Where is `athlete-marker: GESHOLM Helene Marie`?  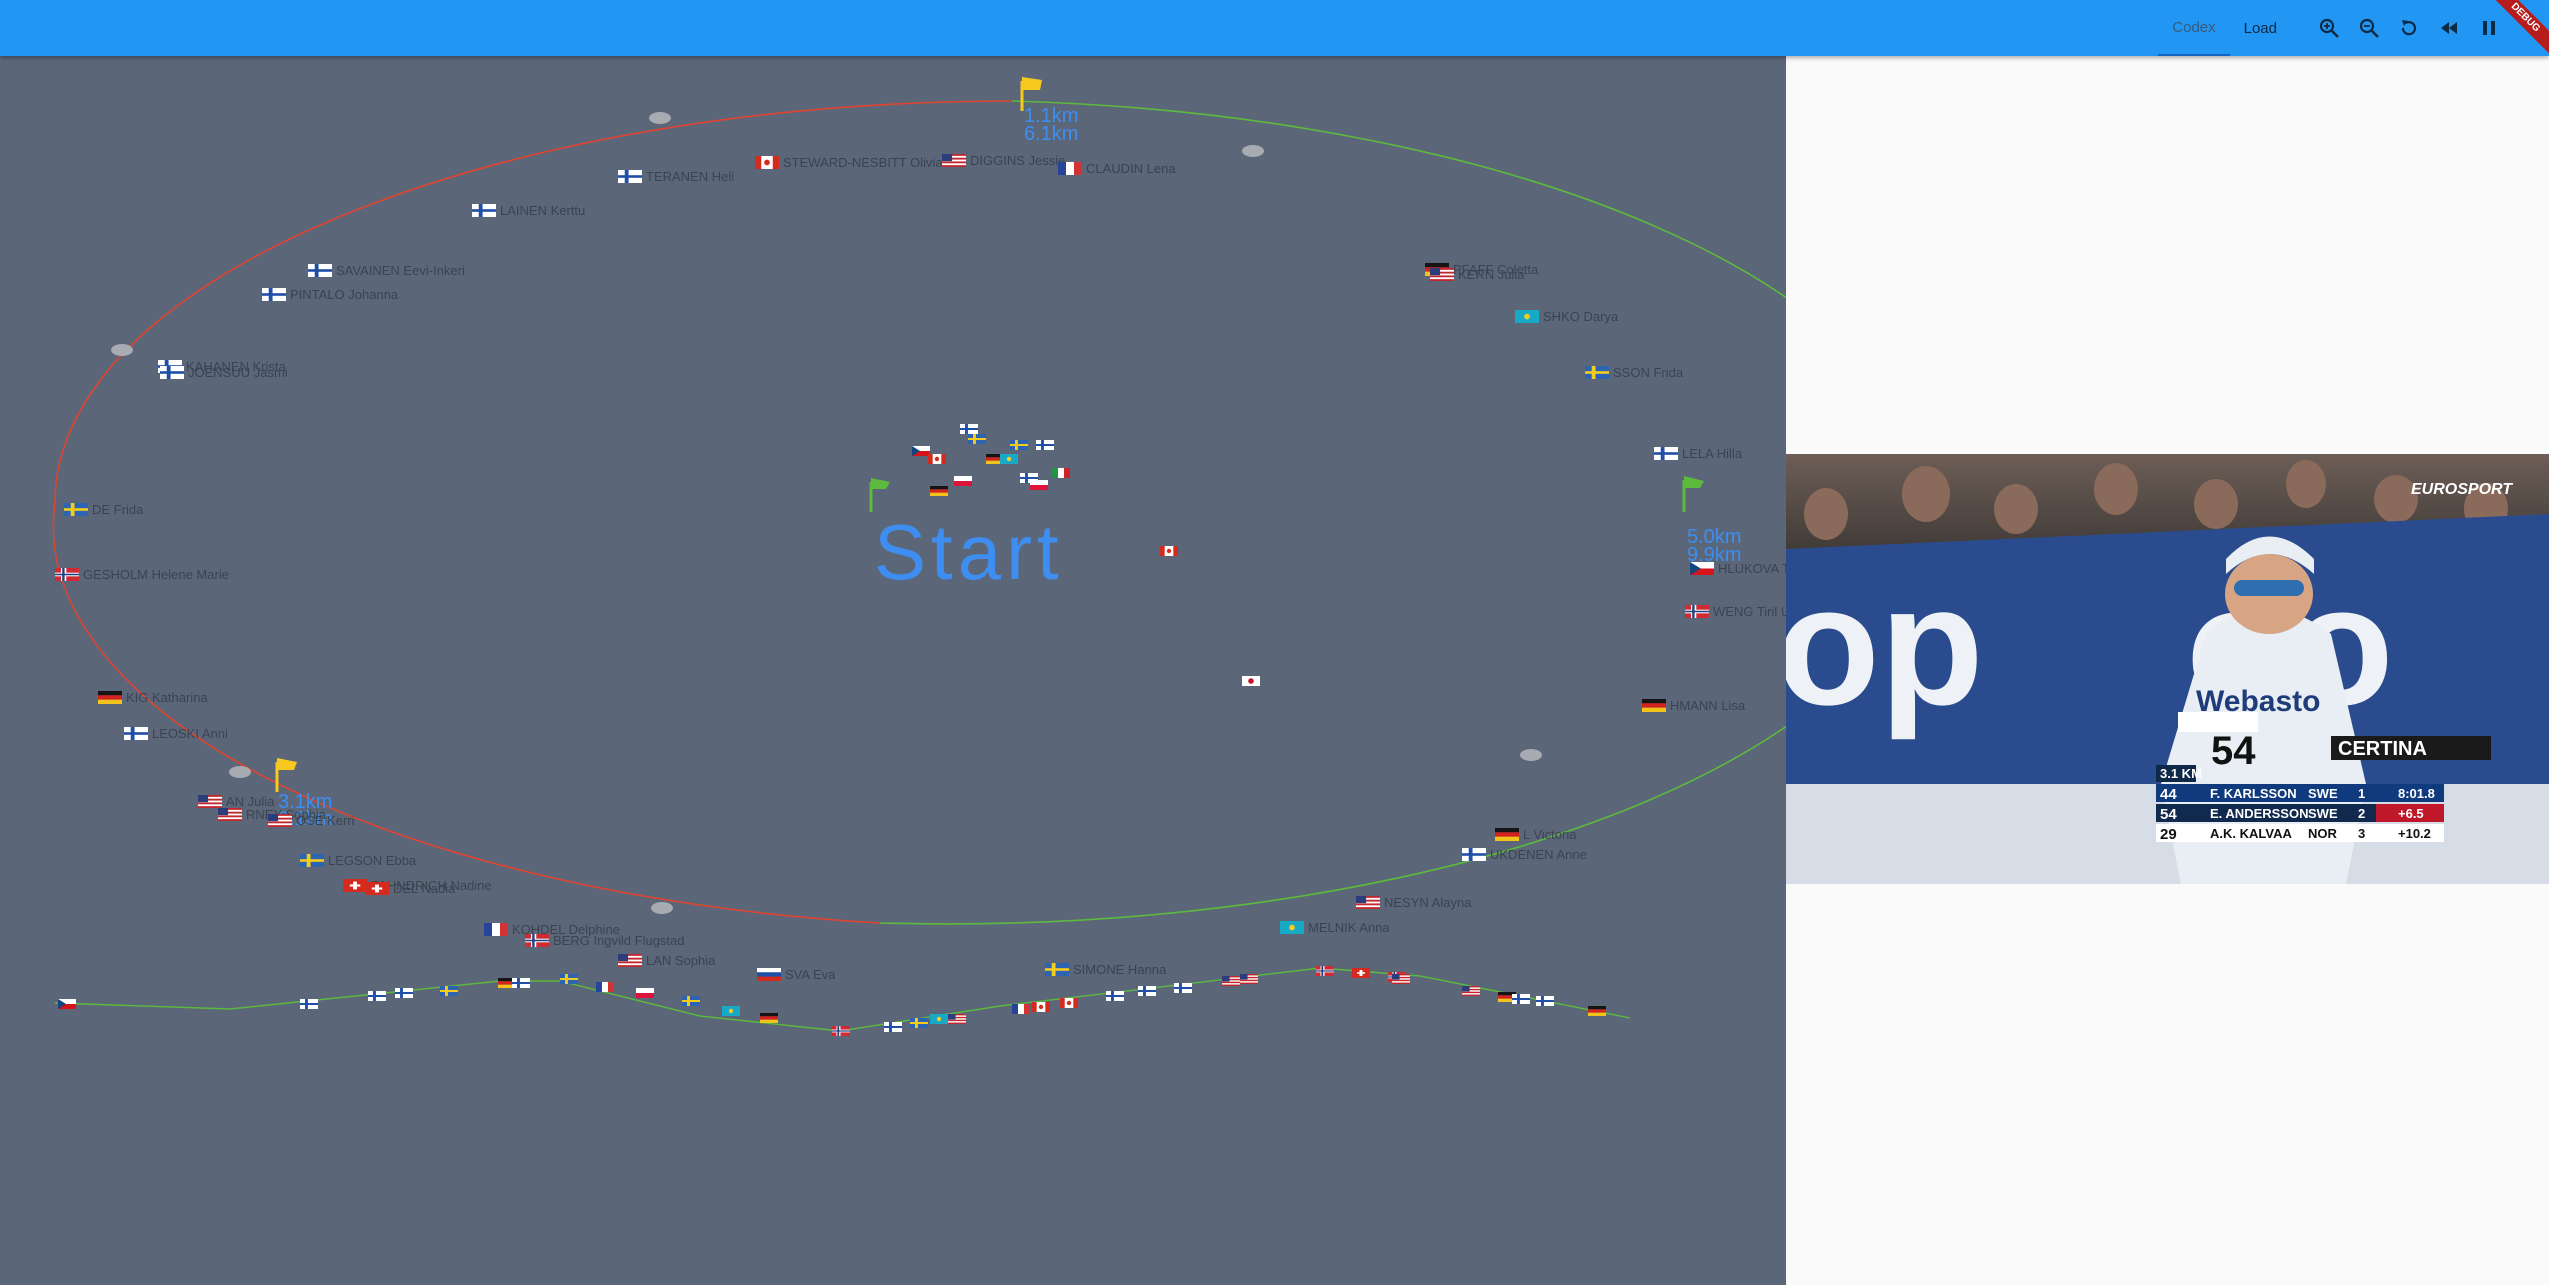
athlete-marker: GESHOLM Helene Marie is located at coordinates (142, 574).